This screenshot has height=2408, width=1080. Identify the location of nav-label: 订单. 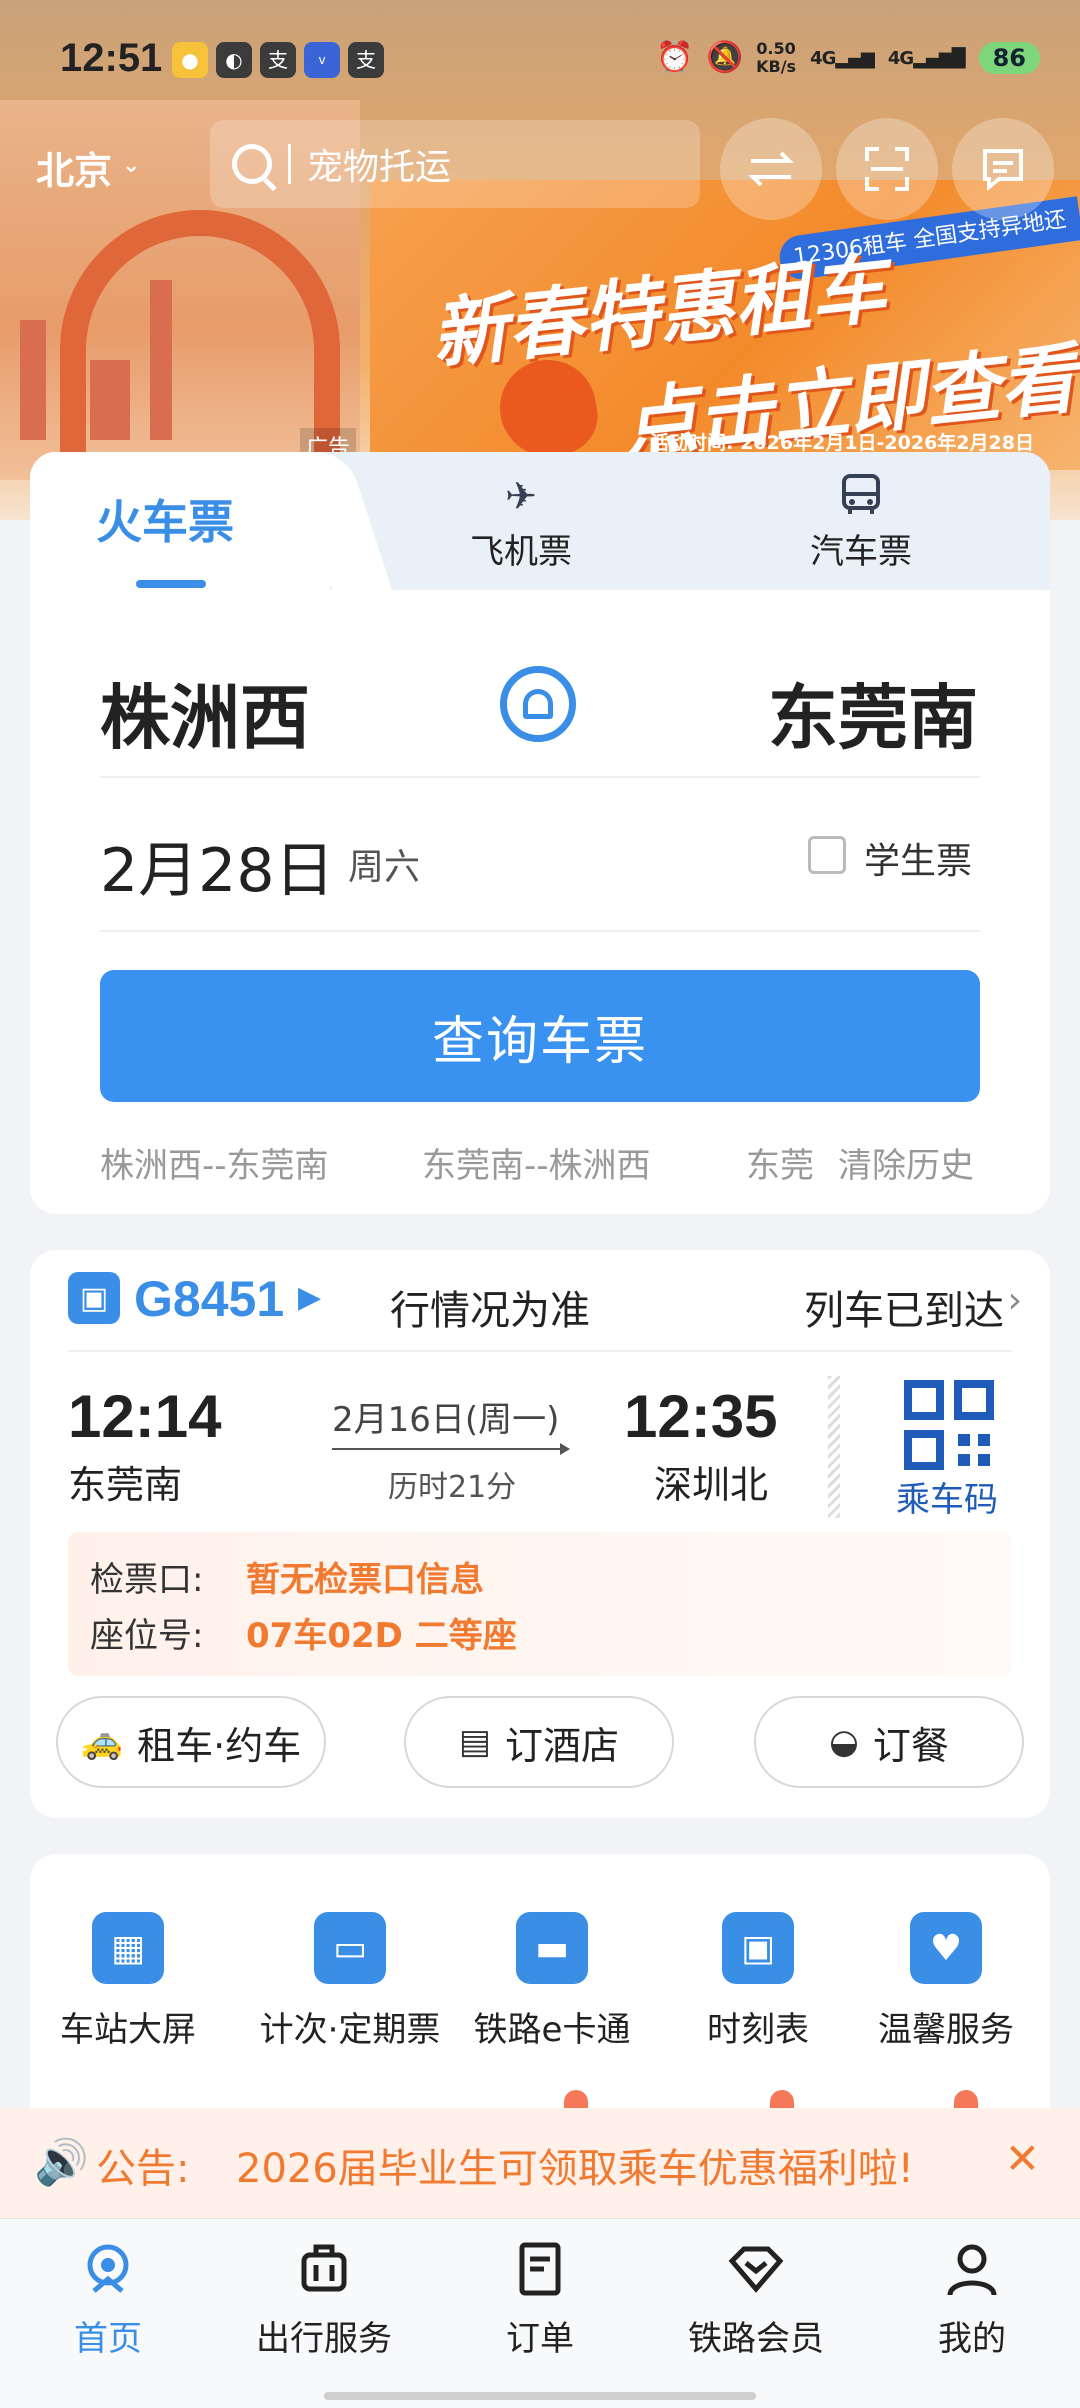
(540, 2339).